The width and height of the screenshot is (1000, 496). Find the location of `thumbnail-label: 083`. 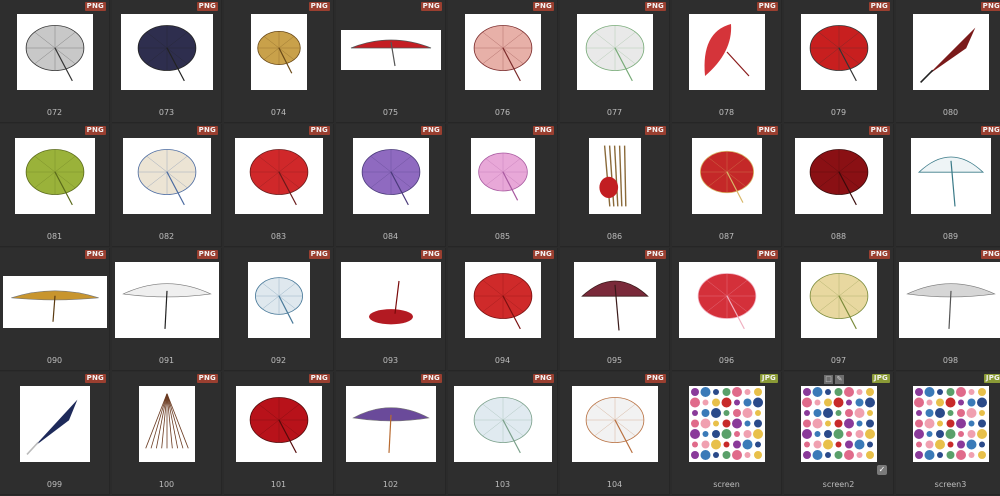

thumbnail-label: 083 is located at coordinates (278, 236).